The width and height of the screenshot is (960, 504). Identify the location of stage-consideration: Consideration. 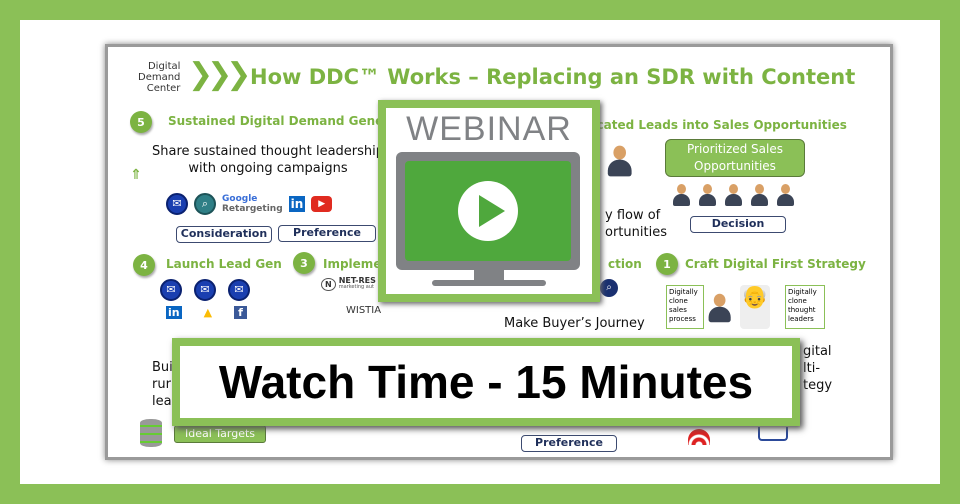
(224, 234).